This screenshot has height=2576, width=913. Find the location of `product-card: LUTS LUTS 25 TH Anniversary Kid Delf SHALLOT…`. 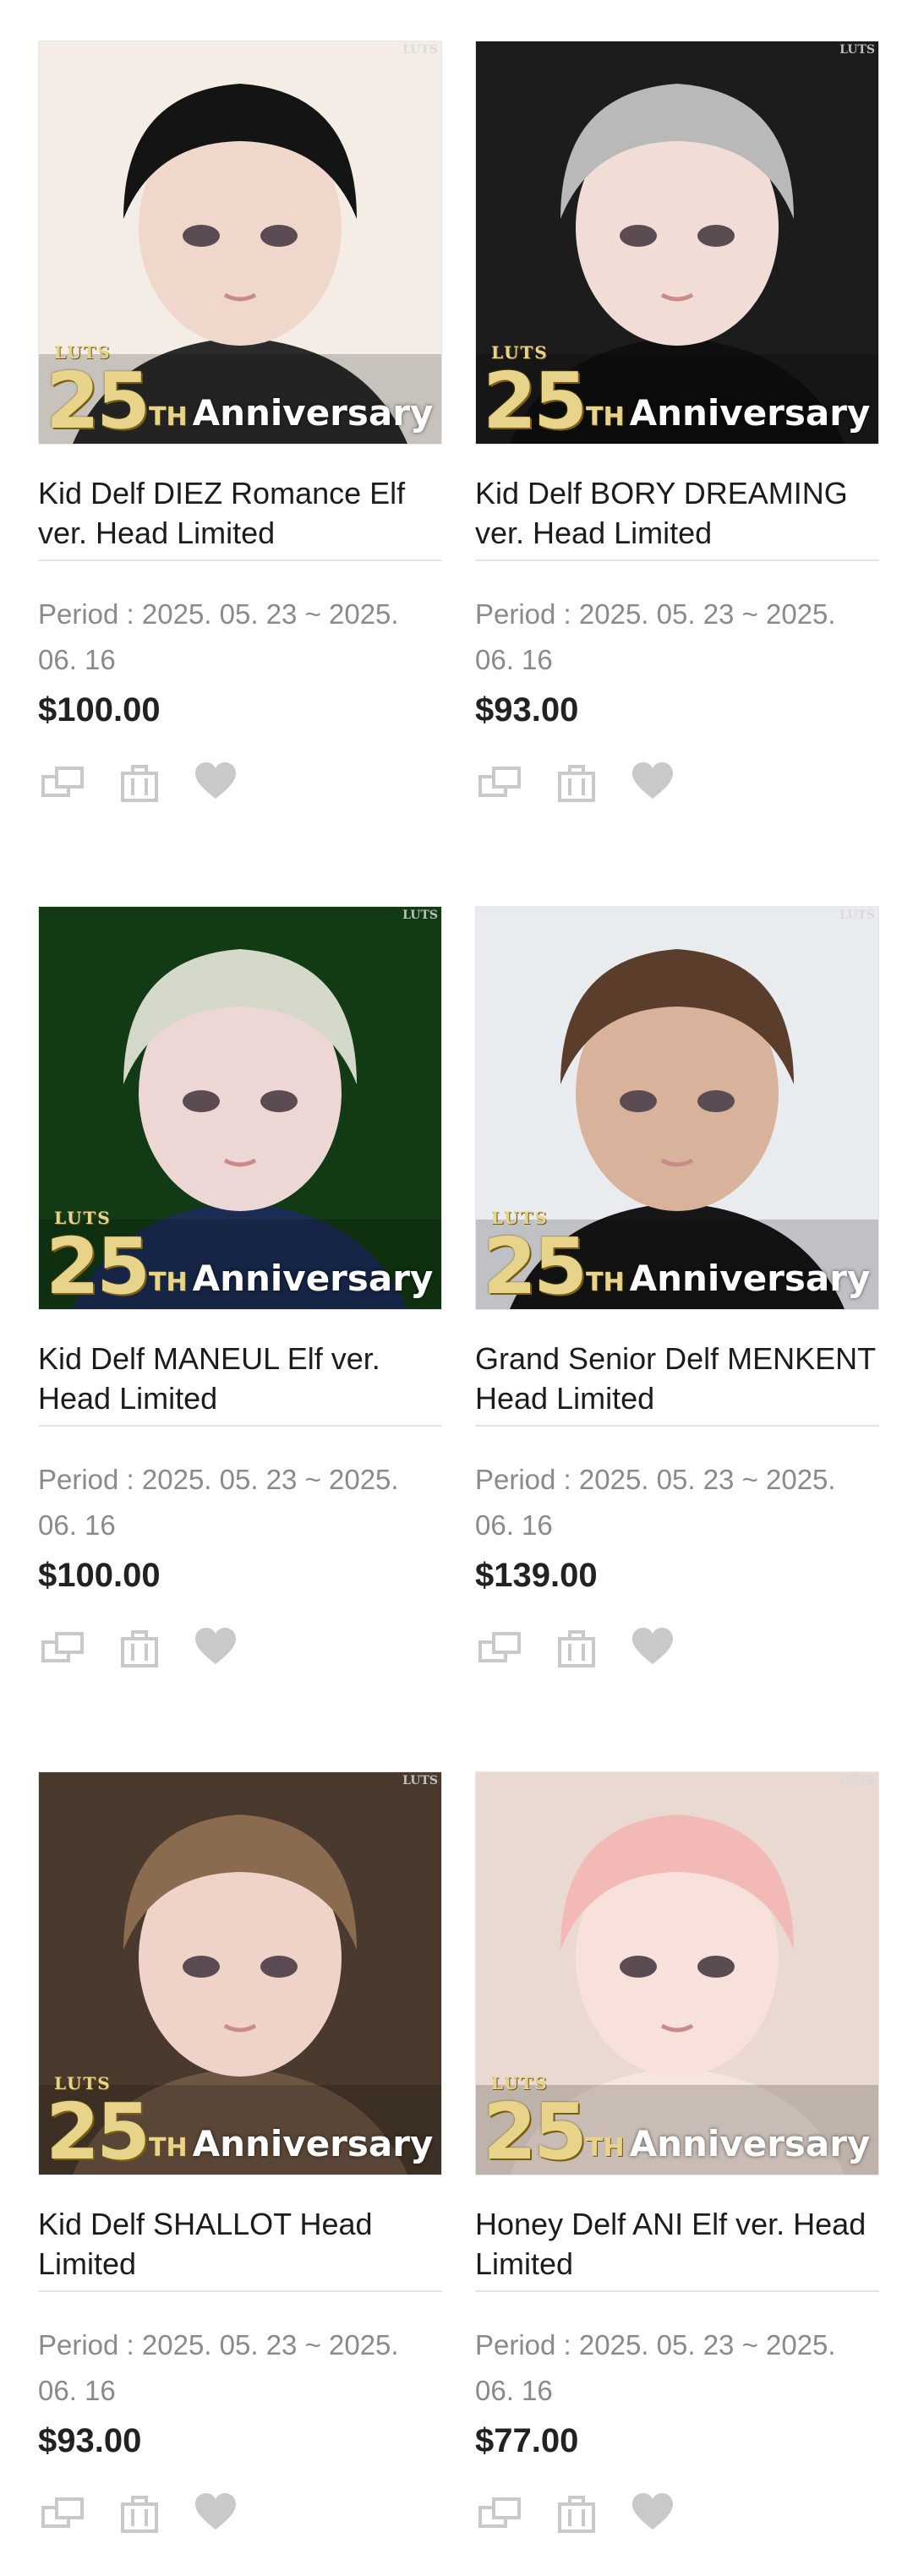

product-card: LUTS LUTS 25 TH Anniversary Kid Delf SHALLOT… is located at coordinates (240, 2155).